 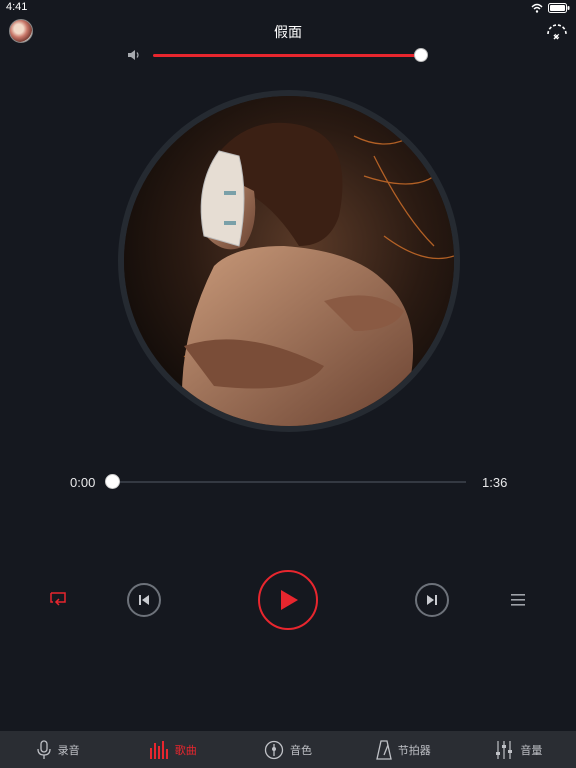 I want to click on repeat-icon, so click(x=58, y=599).